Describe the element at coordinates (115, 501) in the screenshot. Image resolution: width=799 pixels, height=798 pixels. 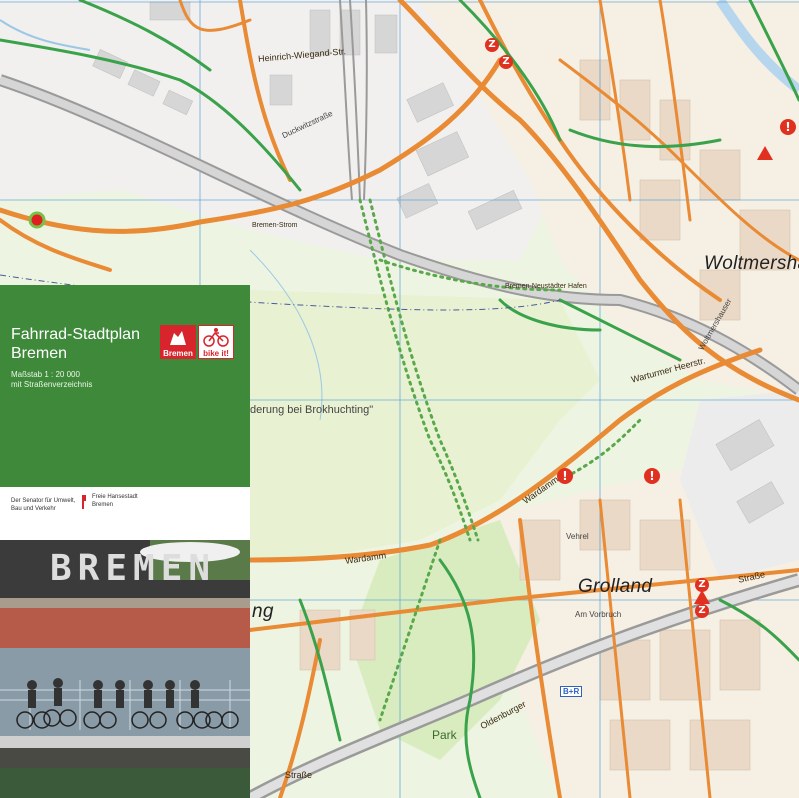
I see `hansestadt-credit: Freie Hansestadt Bremen` at that location.